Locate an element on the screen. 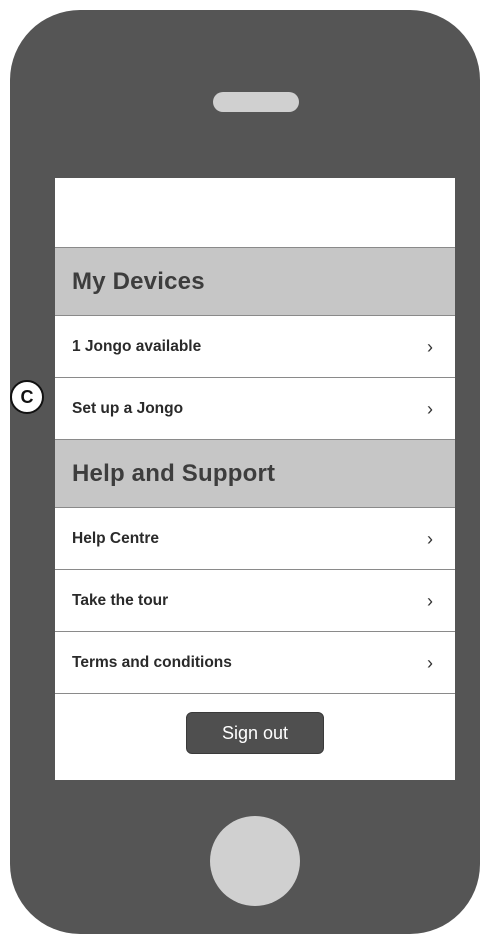  list-item-jongo-available: 1 Jongo available › is located at coordinates (255, 347).